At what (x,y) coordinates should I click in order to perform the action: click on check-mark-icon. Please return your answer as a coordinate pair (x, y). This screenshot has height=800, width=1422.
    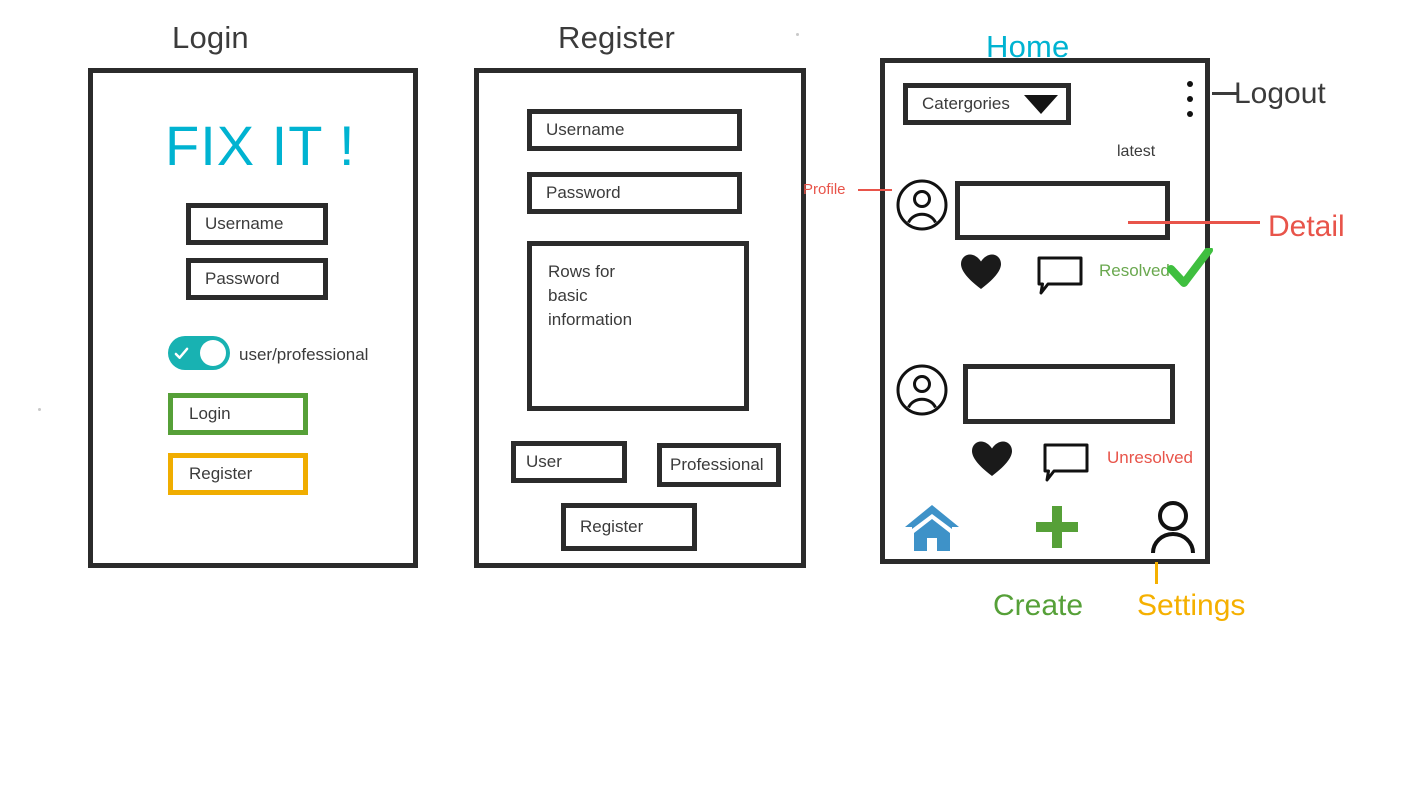
    Looking at the image, I should click on (1190, 267).